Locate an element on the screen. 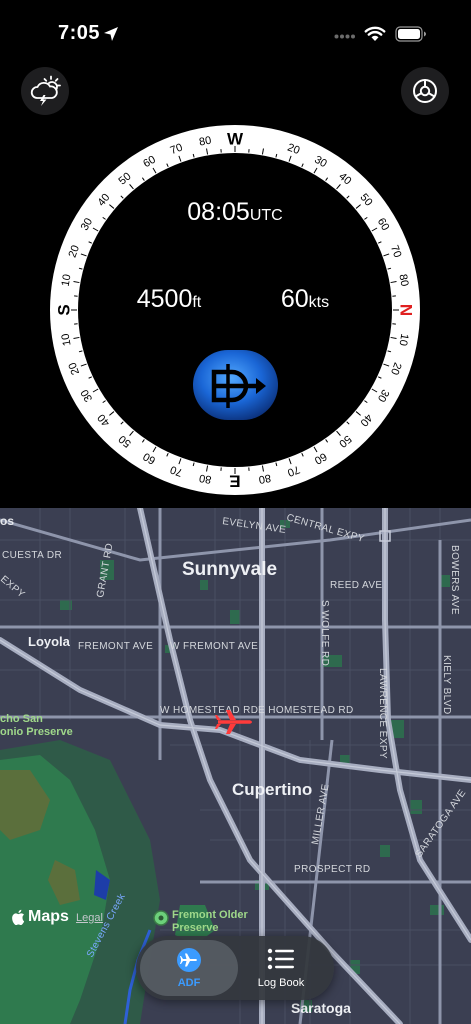 The width and height of the screenshot is (471, 1024). adf-needle-icon is located at coordinates (235, 385).